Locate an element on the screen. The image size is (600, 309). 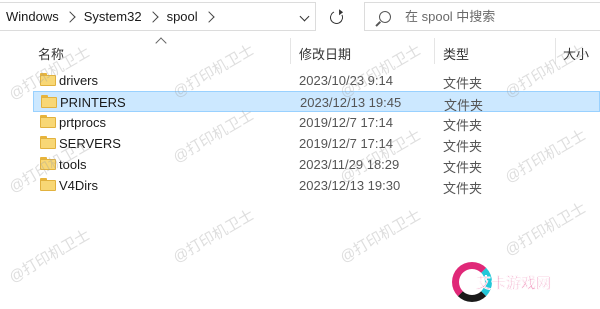
file-row: drivers 2023/10/23 9:14 文件夹 is located at coordinates (316, 80).